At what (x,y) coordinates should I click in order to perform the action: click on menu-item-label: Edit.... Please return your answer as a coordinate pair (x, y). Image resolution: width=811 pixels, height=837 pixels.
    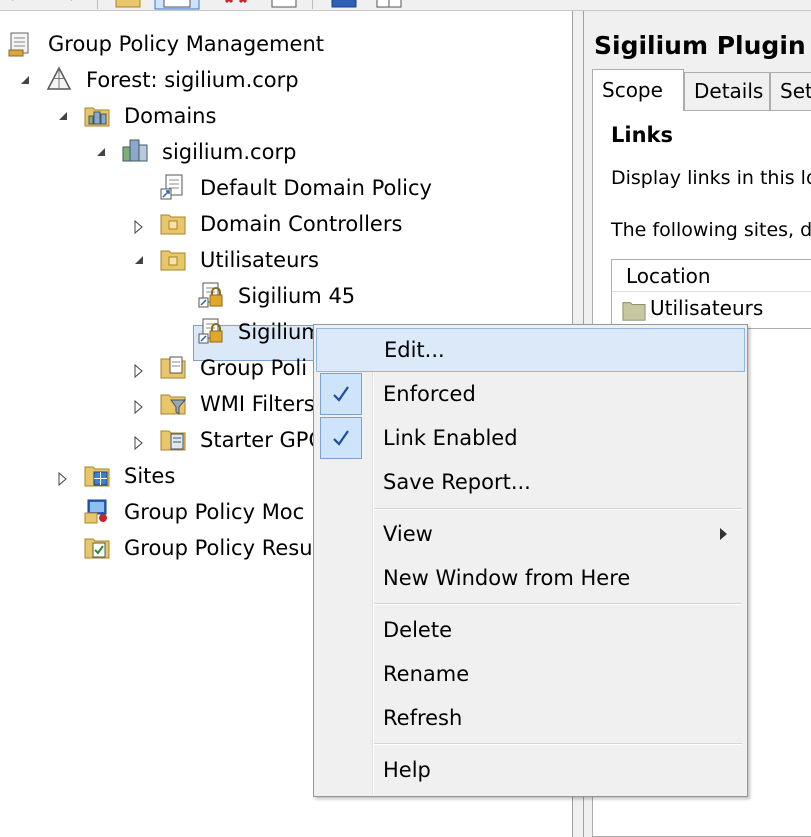
    Looking at the image, I should click on (414, 350).